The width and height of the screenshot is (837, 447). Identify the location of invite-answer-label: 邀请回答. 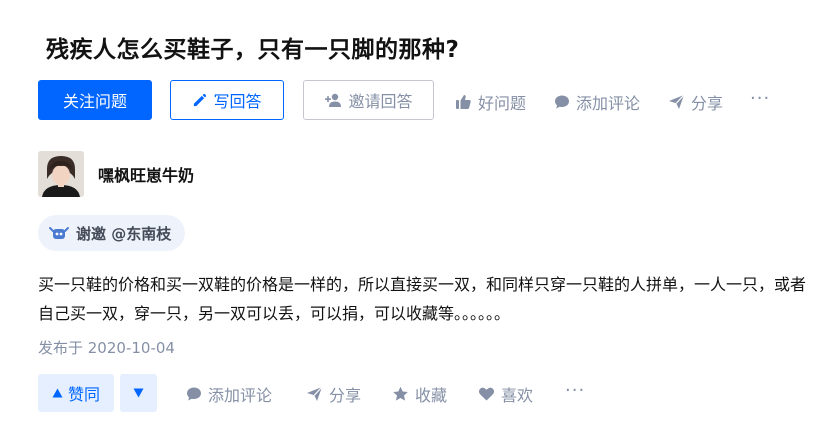
(380, 101).